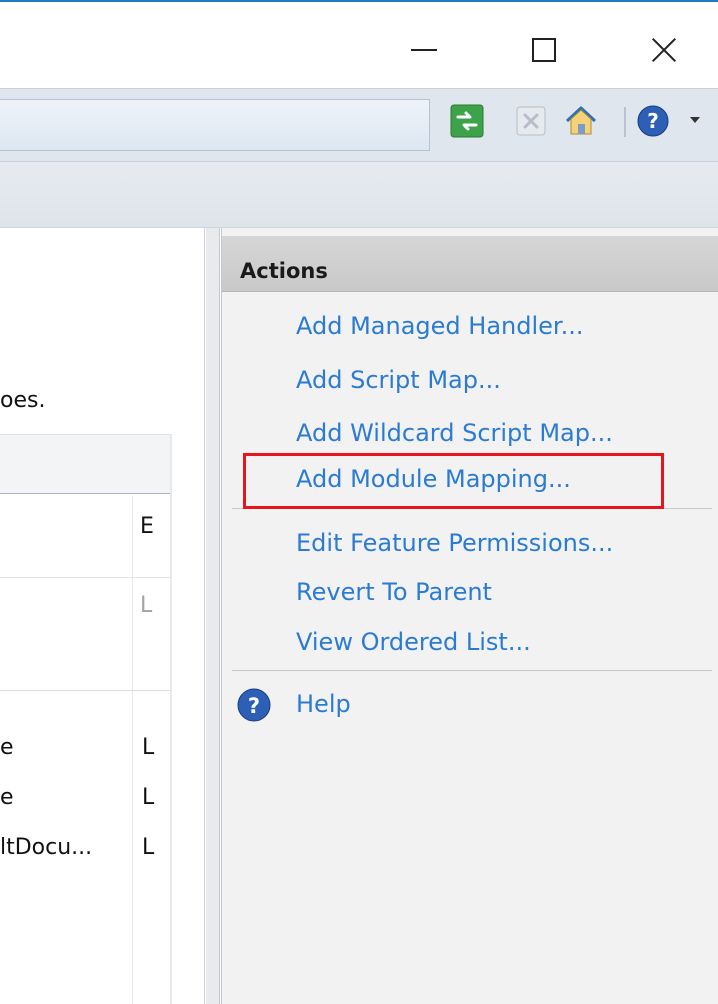 The height and width of the screenshot is (1004, 718). Describe the element at coordinates (581, 121) in the screenshot. I see `home-icon` at that location.